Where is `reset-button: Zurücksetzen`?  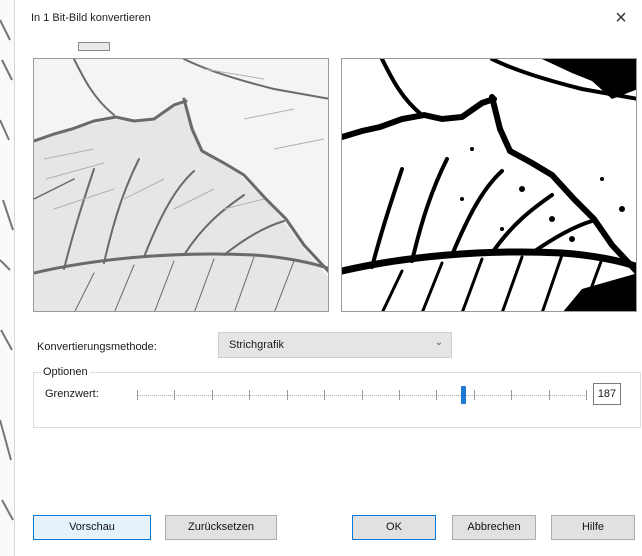
reset-button: Zurücksetzen is located at coordinates (221, 527).